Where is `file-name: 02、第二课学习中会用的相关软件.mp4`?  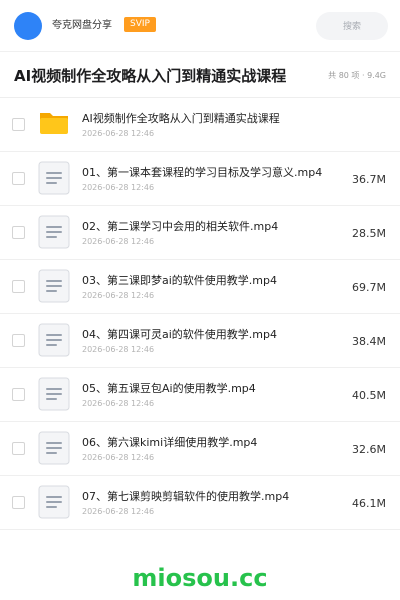
file-name: 02、第二课学习中会用的相关软件.mp4 is located at coordinates (180, 226).